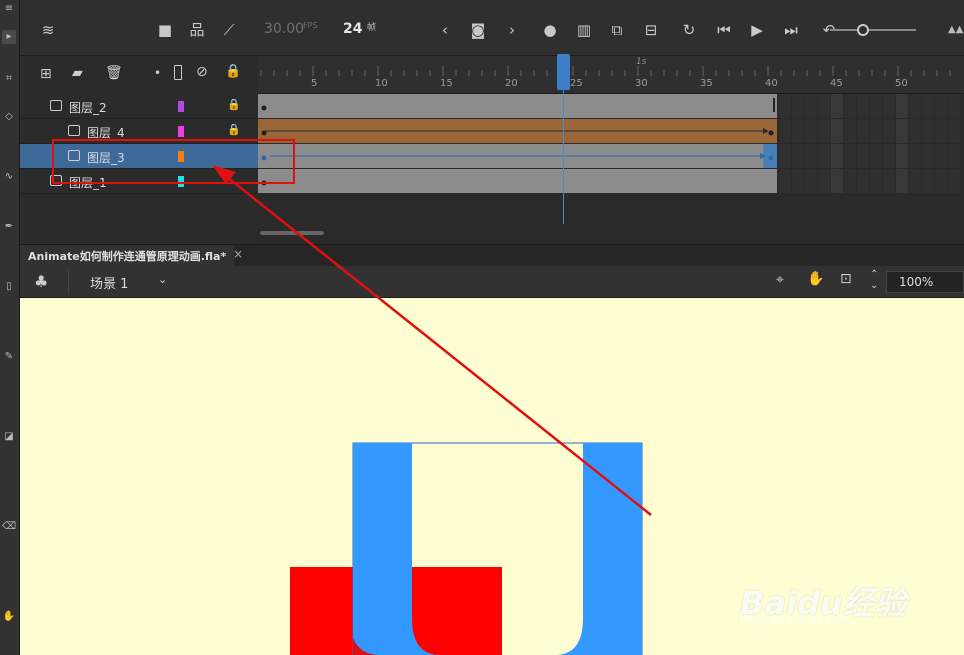 This screenshot has width=964, height=655. What do you see at coordinates (724, 30) in the screenshot?
I see `step-back-icon: ⏮` at bounding box center [724, 30].